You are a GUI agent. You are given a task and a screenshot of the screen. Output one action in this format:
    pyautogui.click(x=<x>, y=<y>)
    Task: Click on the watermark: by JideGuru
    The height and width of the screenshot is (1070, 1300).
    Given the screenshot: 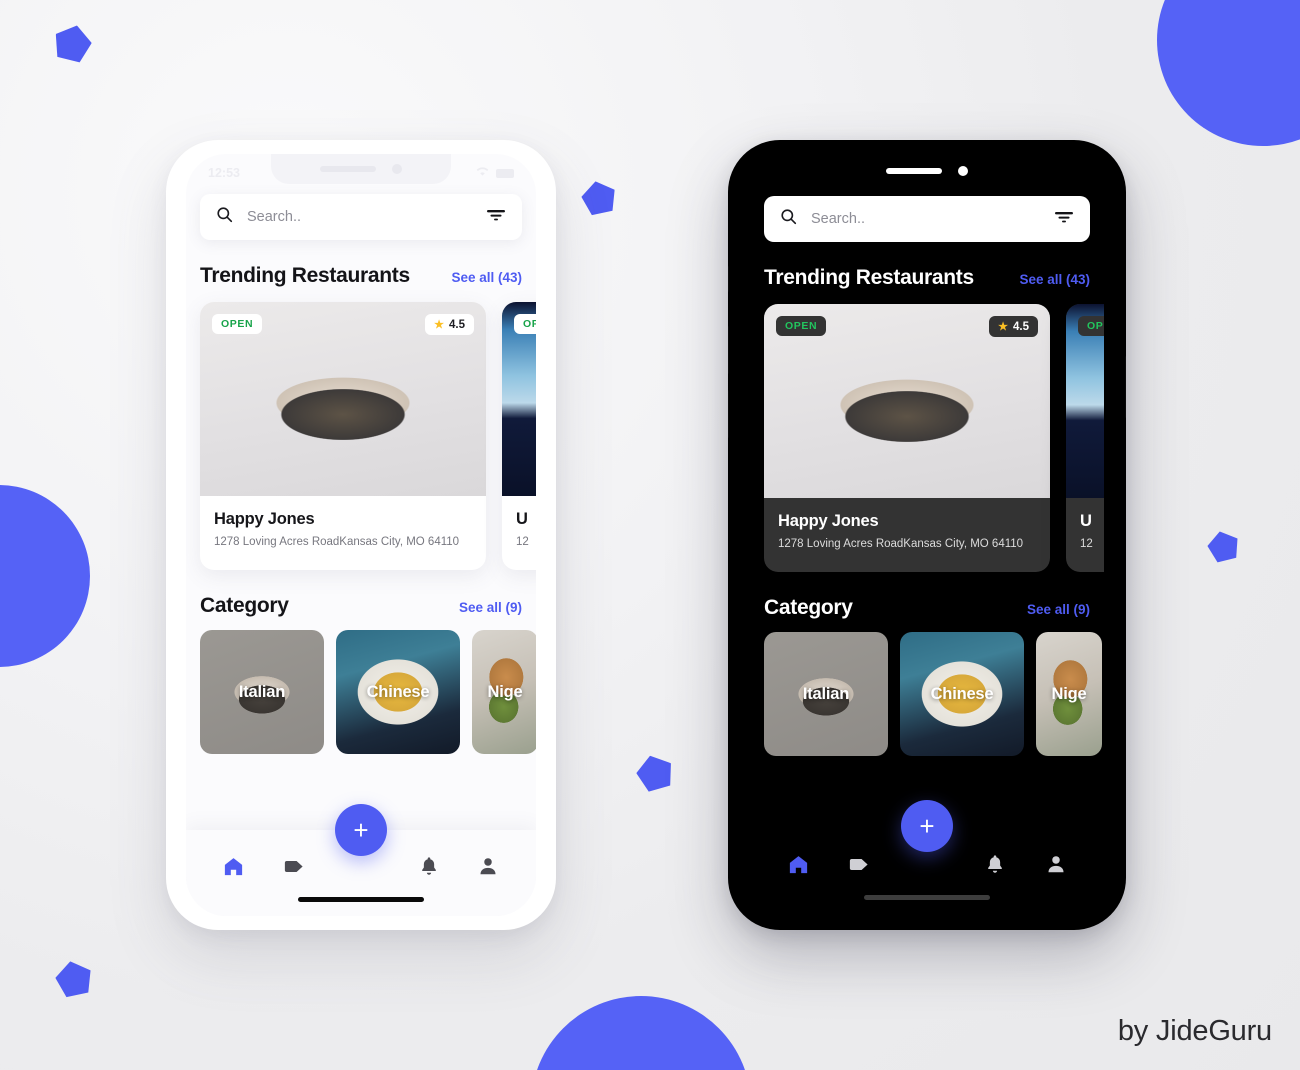 What is the action you would take?
    pyautogui.click(x=1194, y=1031)
    